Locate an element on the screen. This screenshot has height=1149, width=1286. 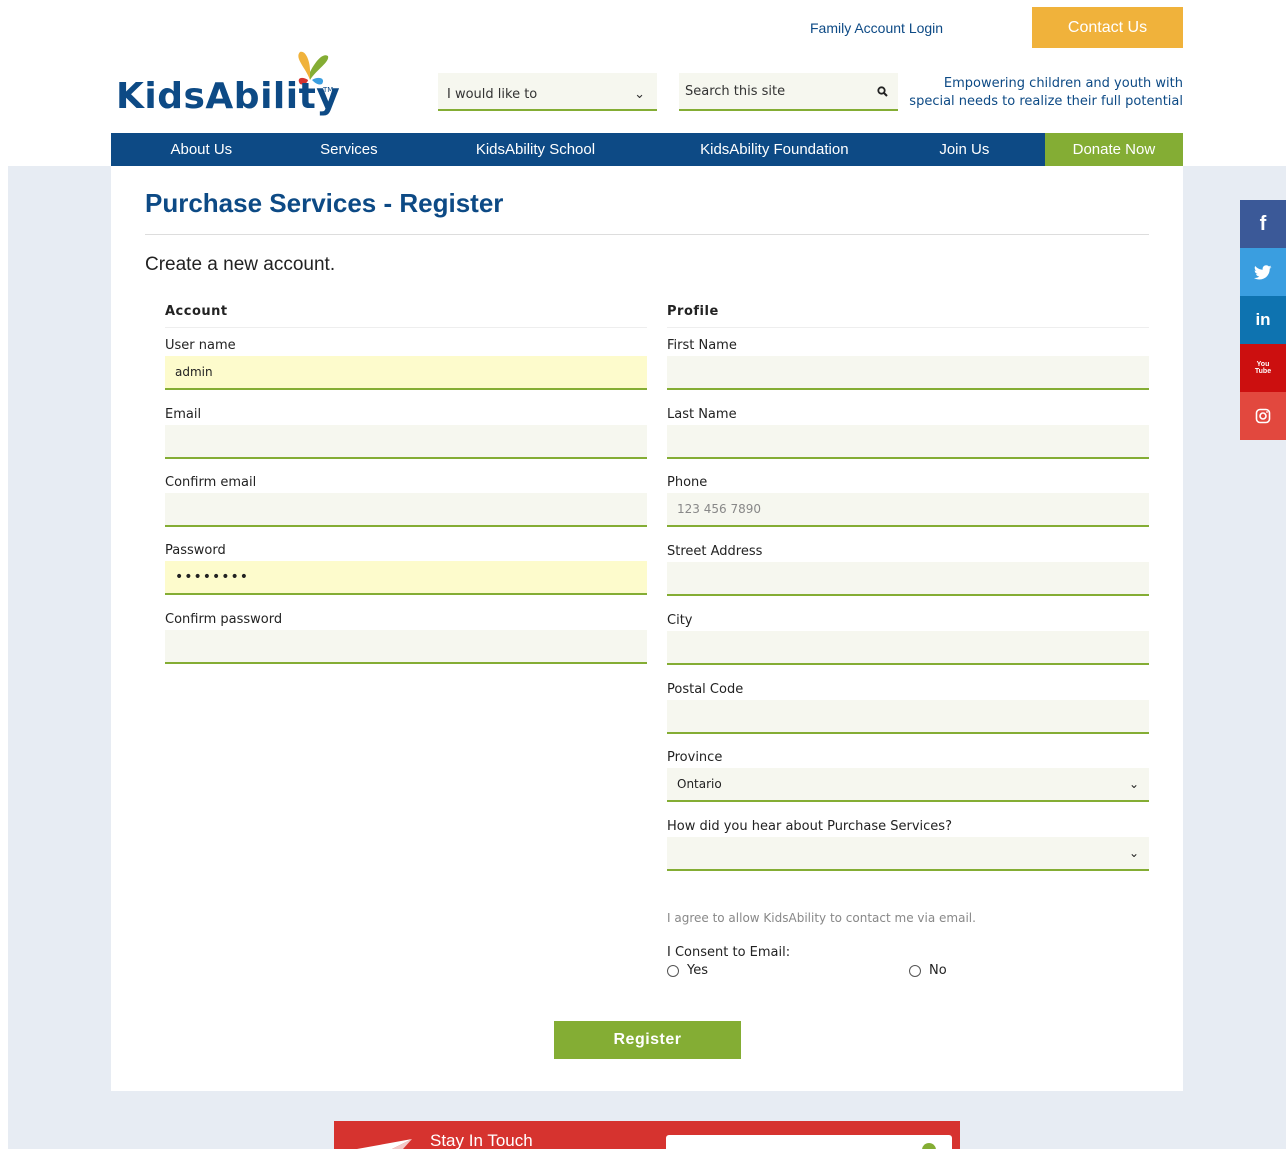
phone-input: 123 456 7890 is located at coordinates (908, 510).